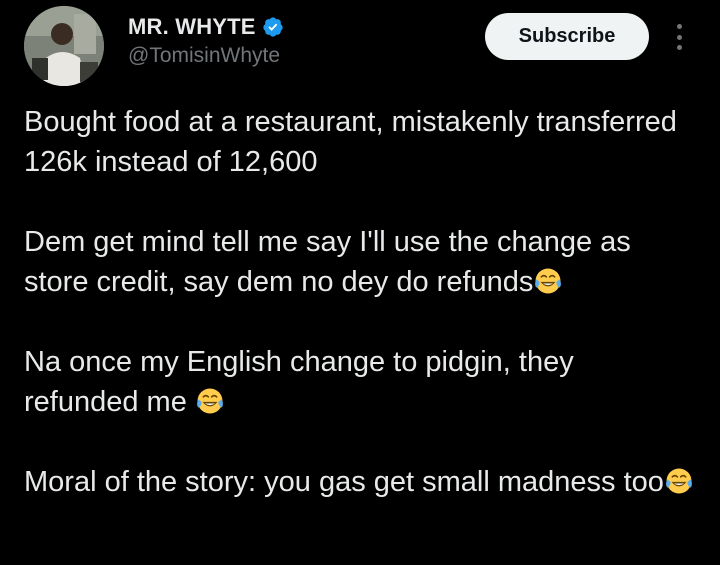 The width and height of the screenshot is (720, 565). What do you see at coordinates (360, 46) in the screenshot?
I see `tweet-header: MR. WHYTE @TomisinWhyte Subscribe` at bounding box center [360, 46].